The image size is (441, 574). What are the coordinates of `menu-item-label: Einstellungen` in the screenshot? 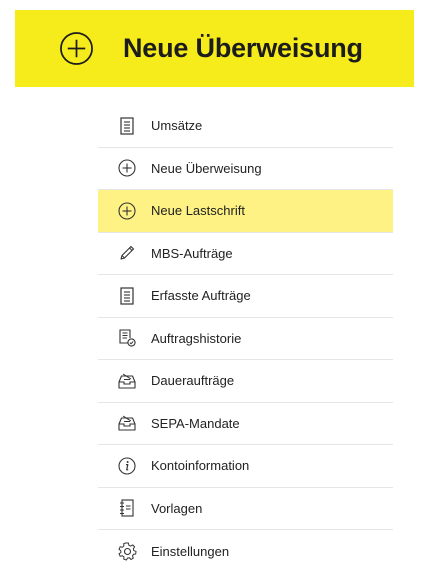 It's located at (190, 551).